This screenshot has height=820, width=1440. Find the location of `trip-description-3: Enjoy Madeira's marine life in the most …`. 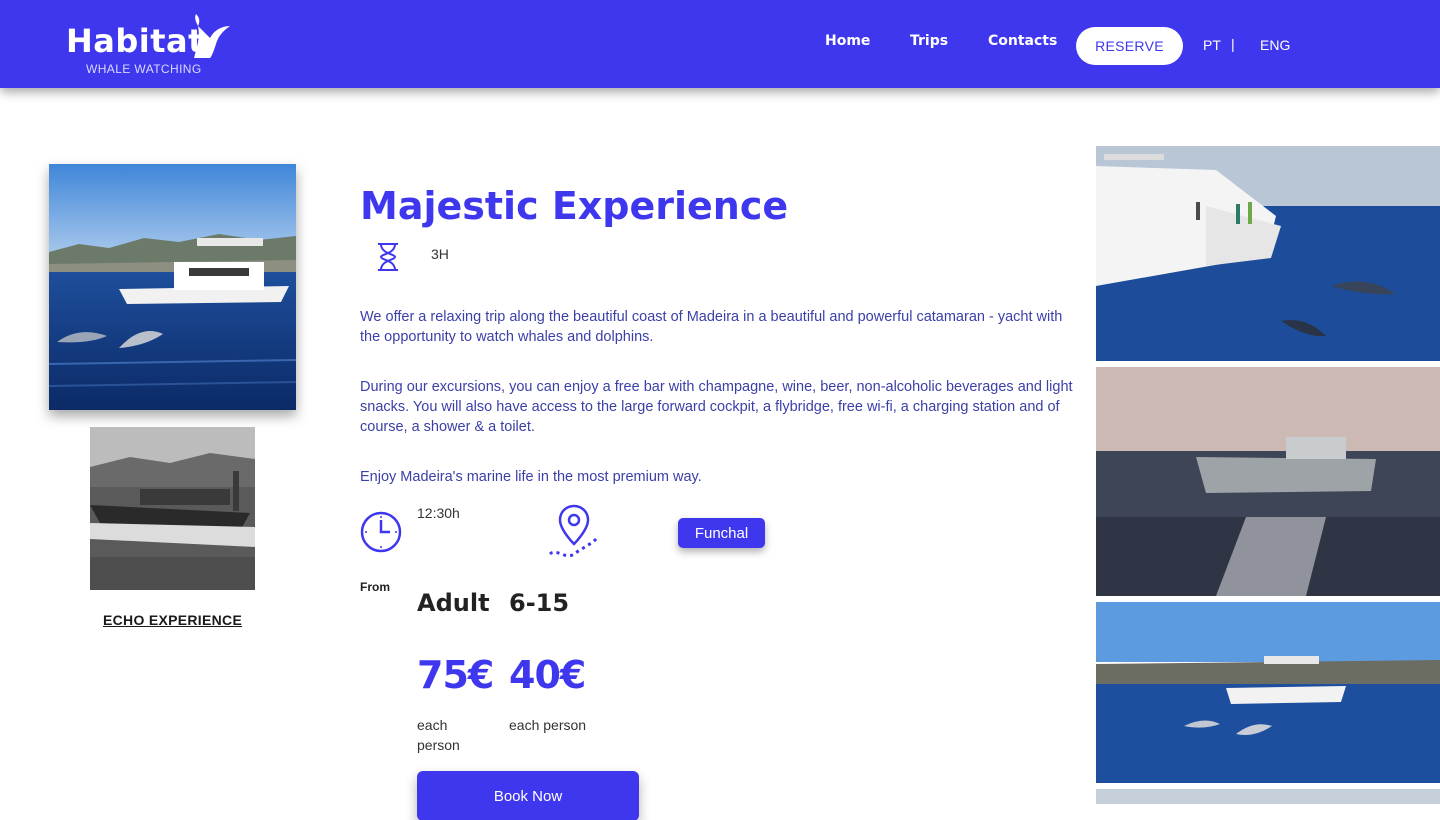

trip-description-3: Enjoy Madeira's marine life in the most … is located at coordinates (531, 477).